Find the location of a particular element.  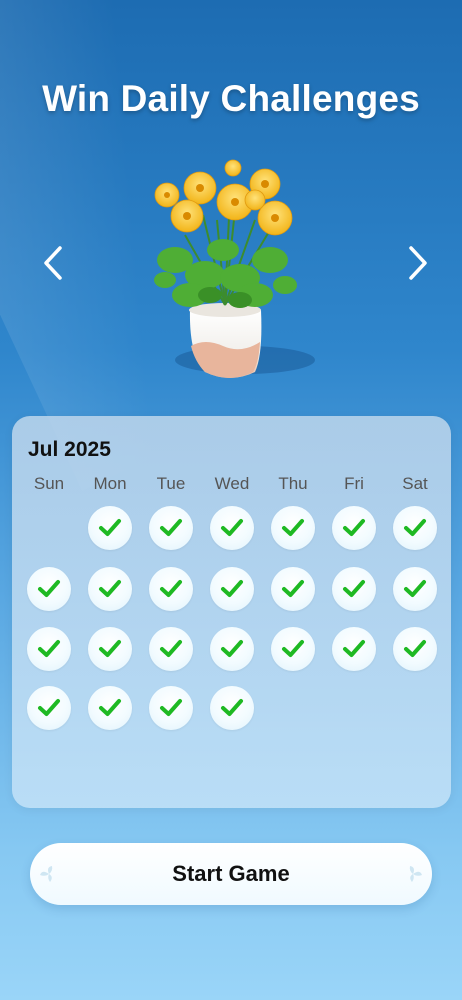

page-title: Win Daily Challenges is located at coordinates (231, 98).